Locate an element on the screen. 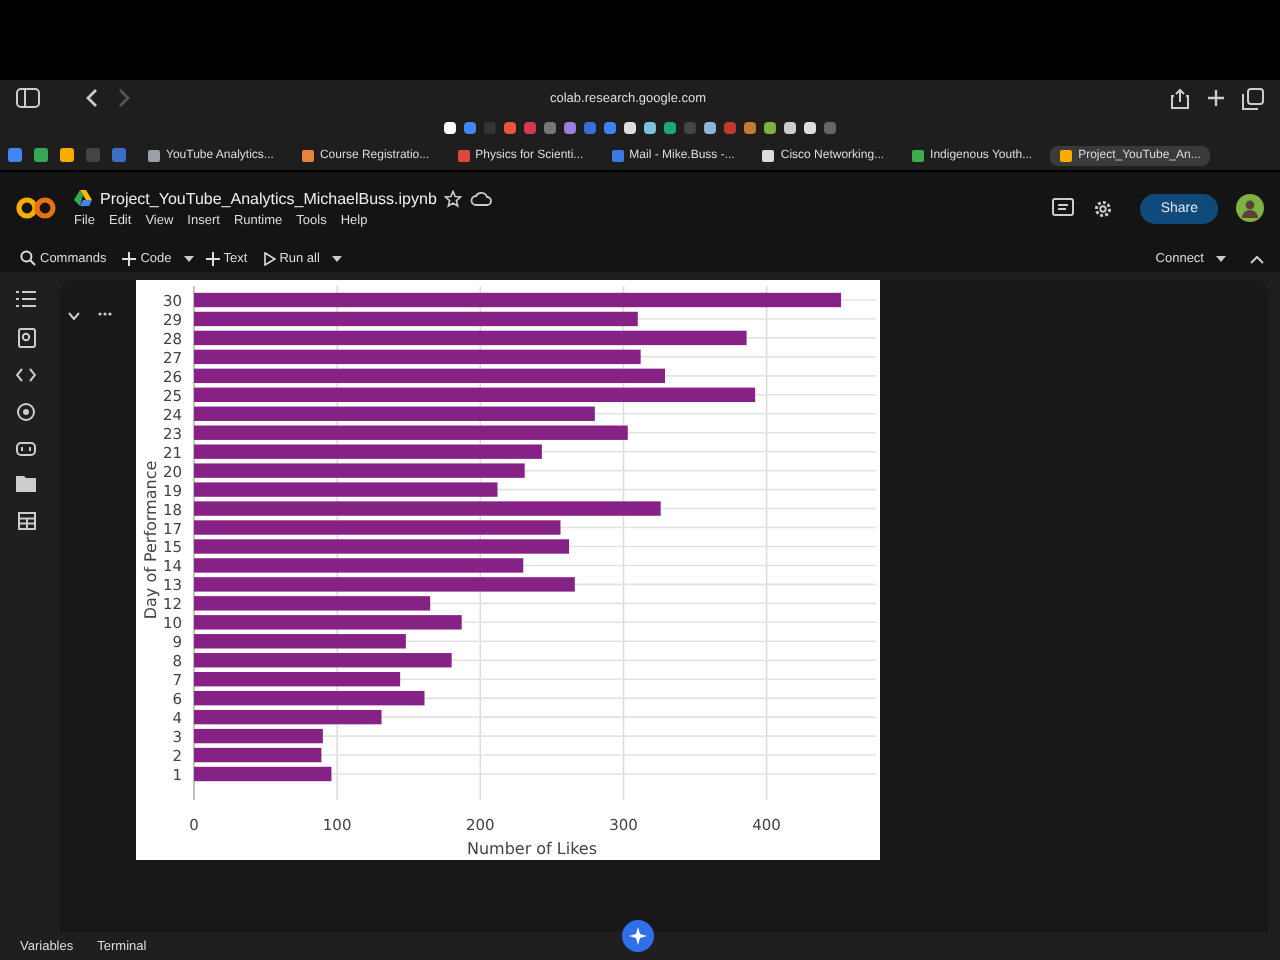 The height and width of the screenshot is (960, 1280). sidebar-icon is located at coordinates (28, 98).